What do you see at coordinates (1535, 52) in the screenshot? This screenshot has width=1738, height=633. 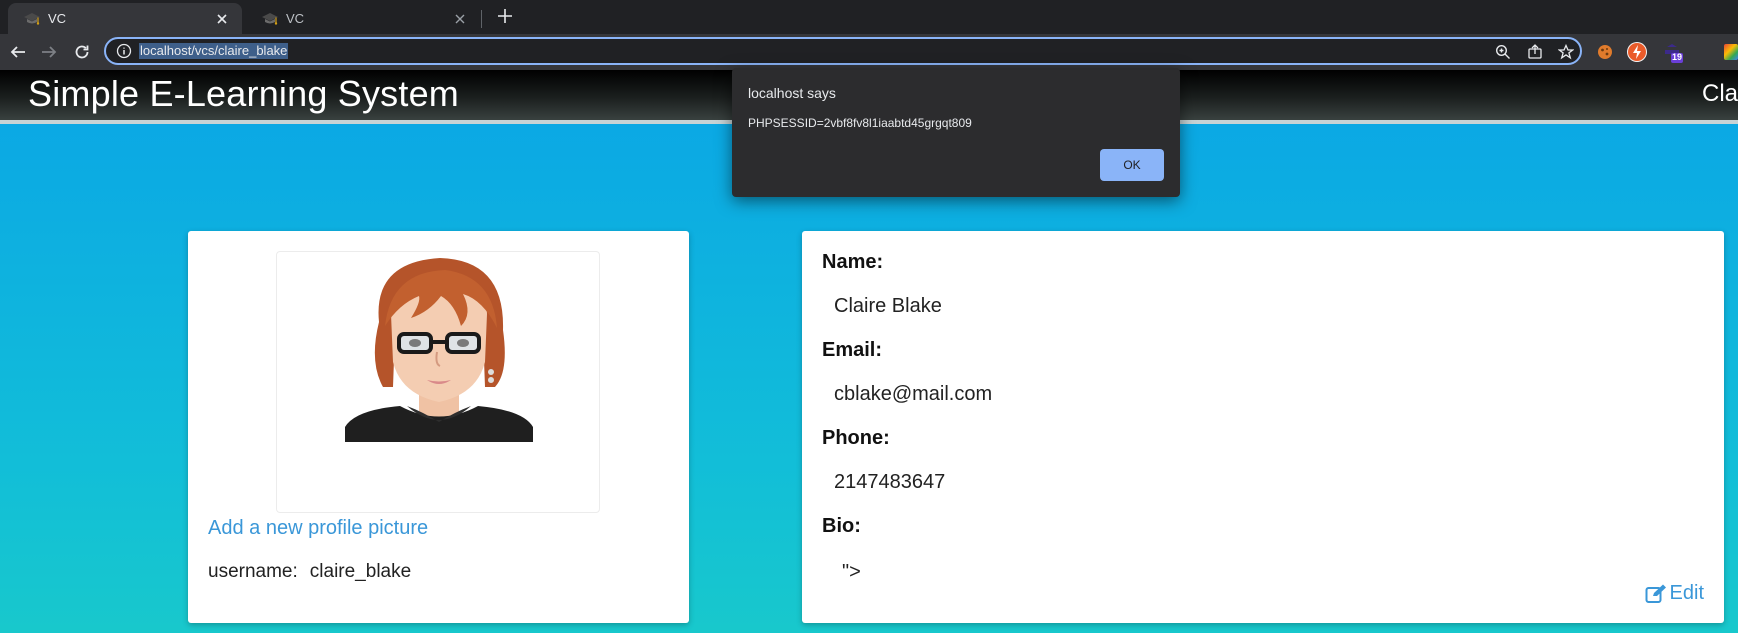 I see `share-icon` at bounding box center [1535, 52].